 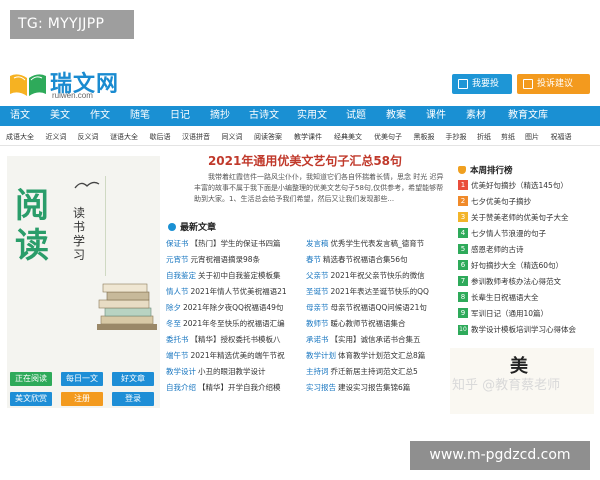 I want to click on subnav-item: 同义词, so click(x=232, y=137).